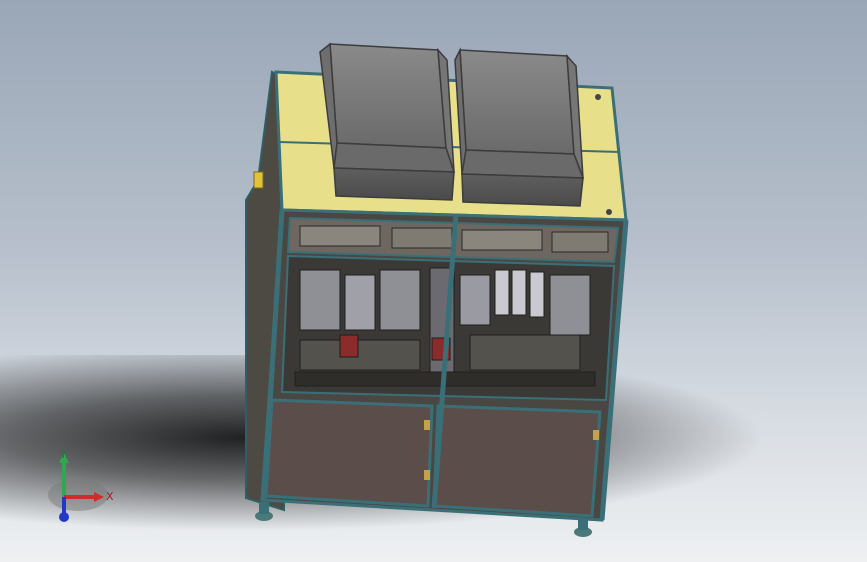 Image resolution: width=867 pixels, height=562 pixels. I want to click on left-side-latch, so click(258, 180).